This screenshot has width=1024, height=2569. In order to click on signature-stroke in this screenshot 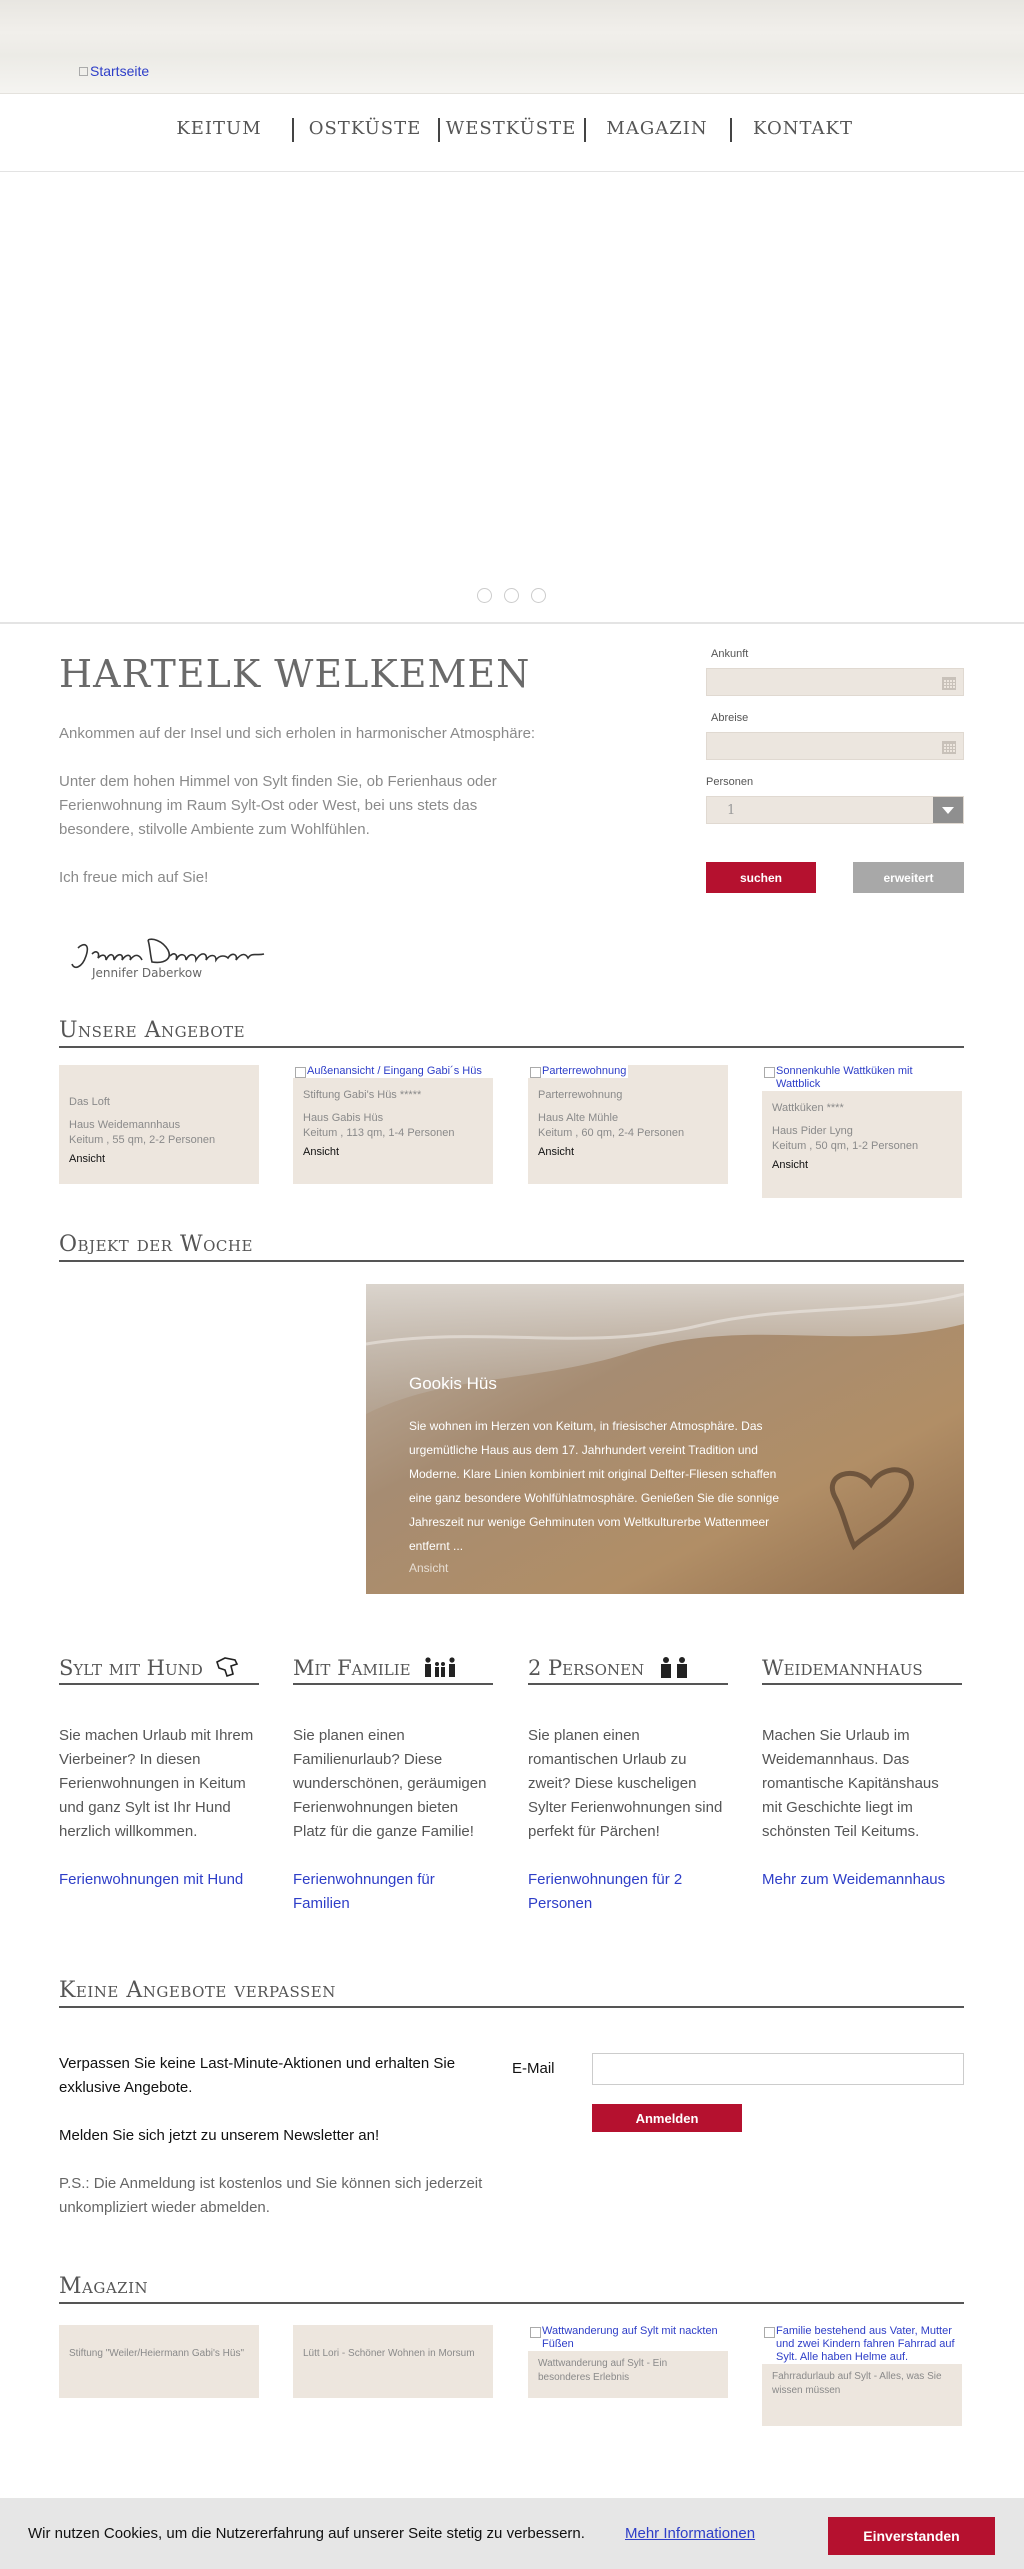, I will do `click(168, 953)`.